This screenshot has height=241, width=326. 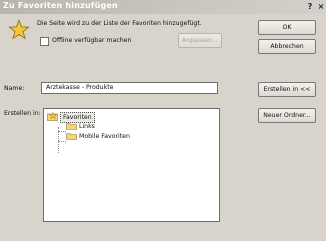 What do you see at coordinates (14, 88) in the screenshot?
I see `name-label: Name:` at bounding box center [14, 88].